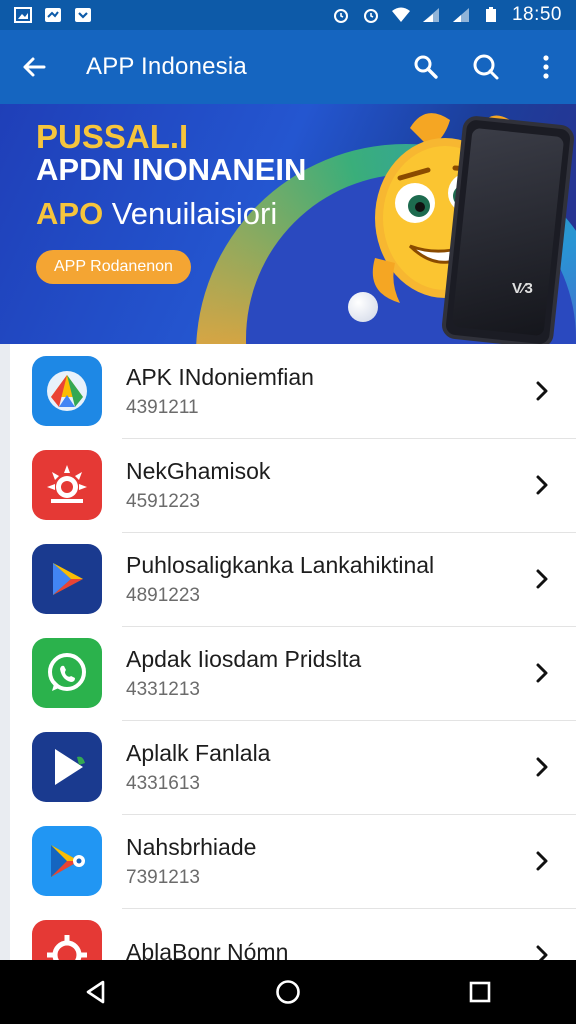 Image resolution: width=576 pixels, height=1024 pixels. What do you see at coordinates (162, 407) in the screenshot?
I see `list-item-subtitle: 4391211` at bounding box center [162, 407].